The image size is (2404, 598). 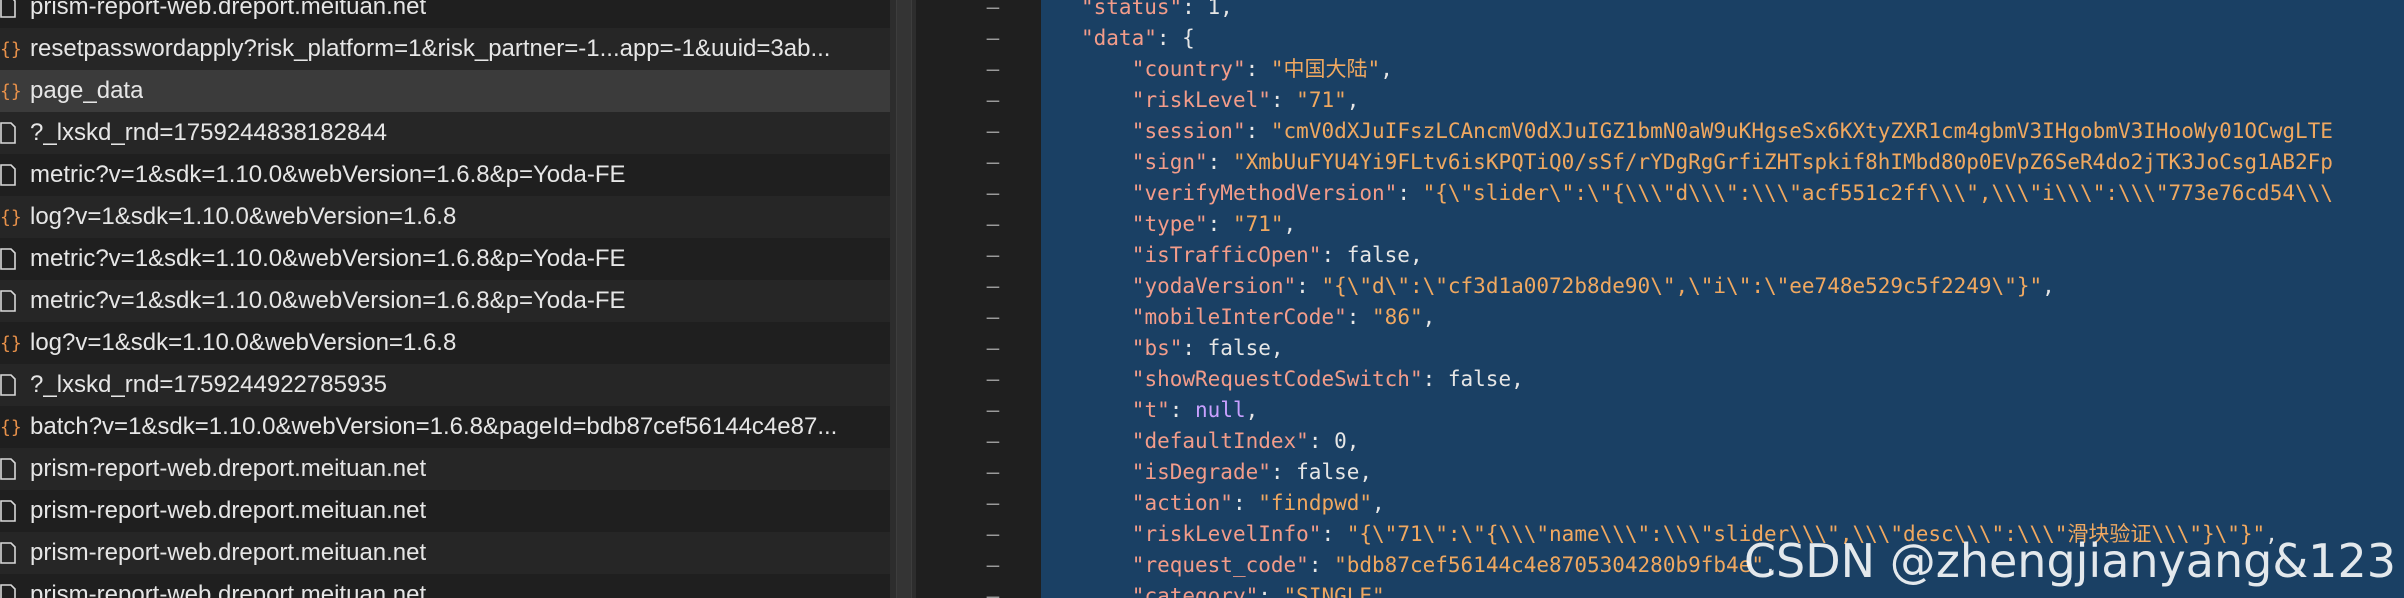 What do you see at coordinates (1175, 38) in the screenshot?
I see `json-punct: : {` at bounding box center [1175, 38].